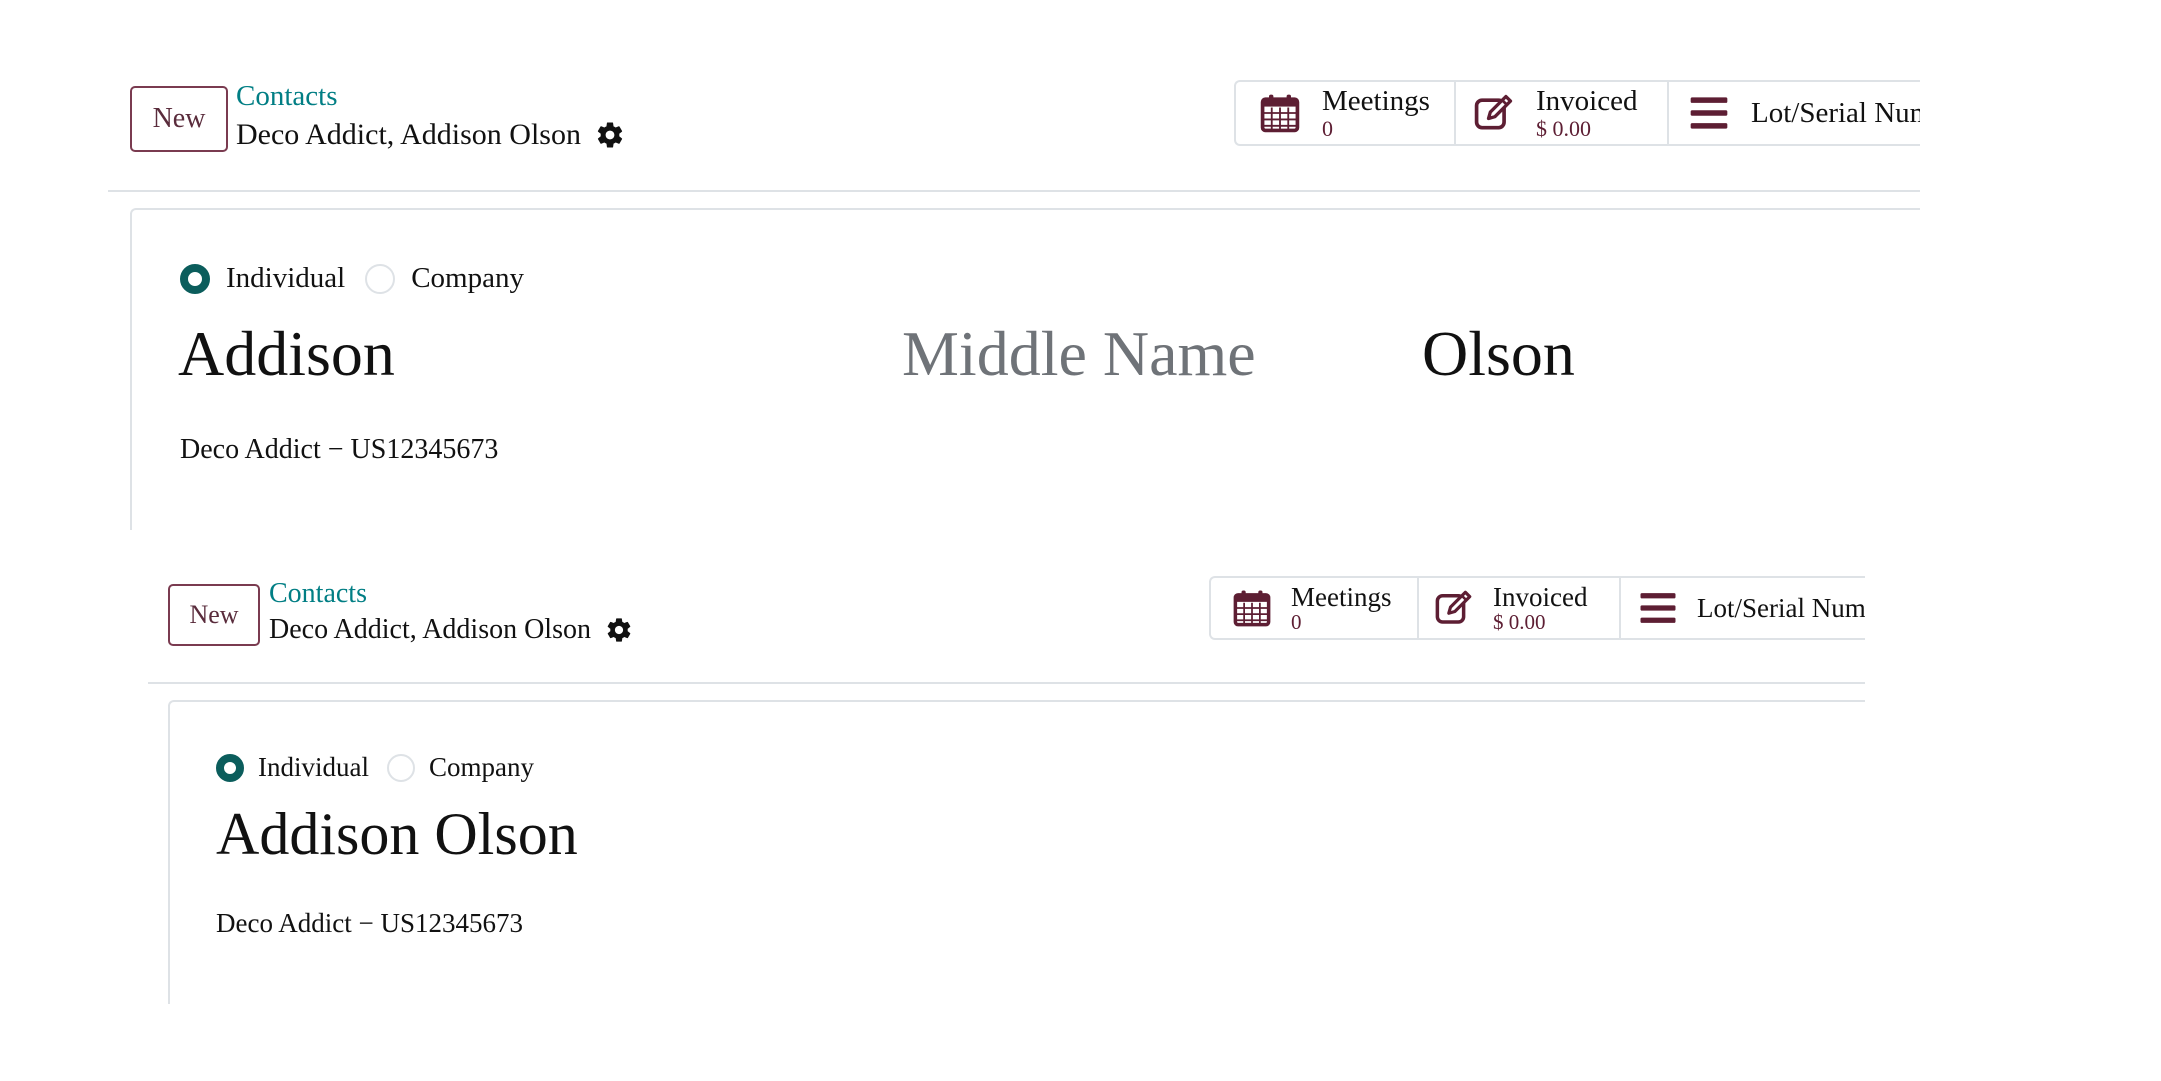 The image size is (2161, 1081). I want to click on middle-name-input, so click(1152, 354).